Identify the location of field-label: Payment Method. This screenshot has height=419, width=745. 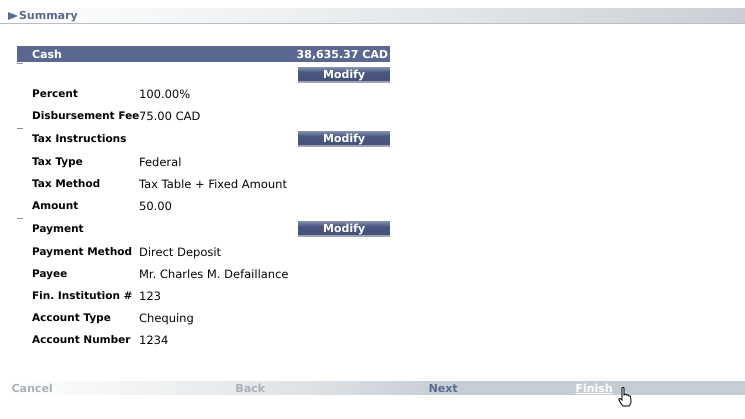
(83, 252).